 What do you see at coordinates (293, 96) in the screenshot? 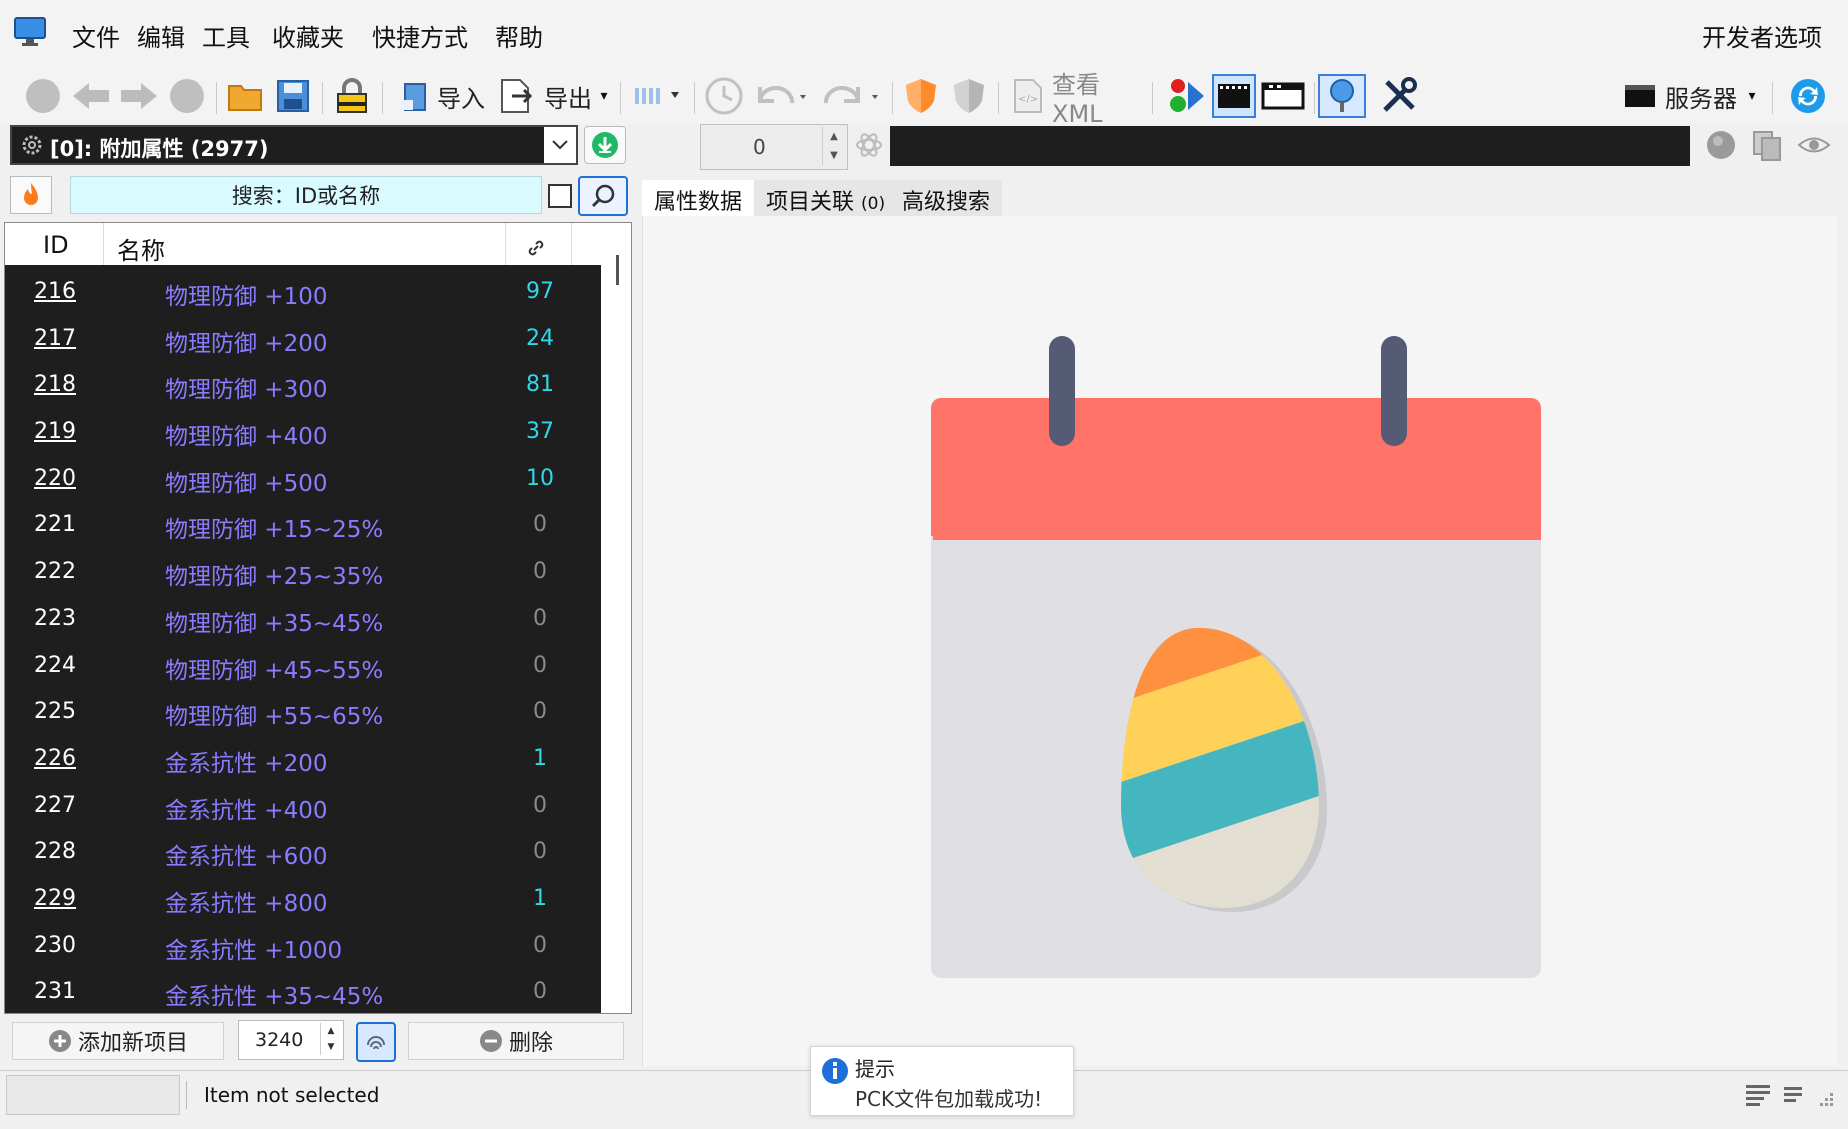
I see `save-icon` at bounding box center [293, 96].